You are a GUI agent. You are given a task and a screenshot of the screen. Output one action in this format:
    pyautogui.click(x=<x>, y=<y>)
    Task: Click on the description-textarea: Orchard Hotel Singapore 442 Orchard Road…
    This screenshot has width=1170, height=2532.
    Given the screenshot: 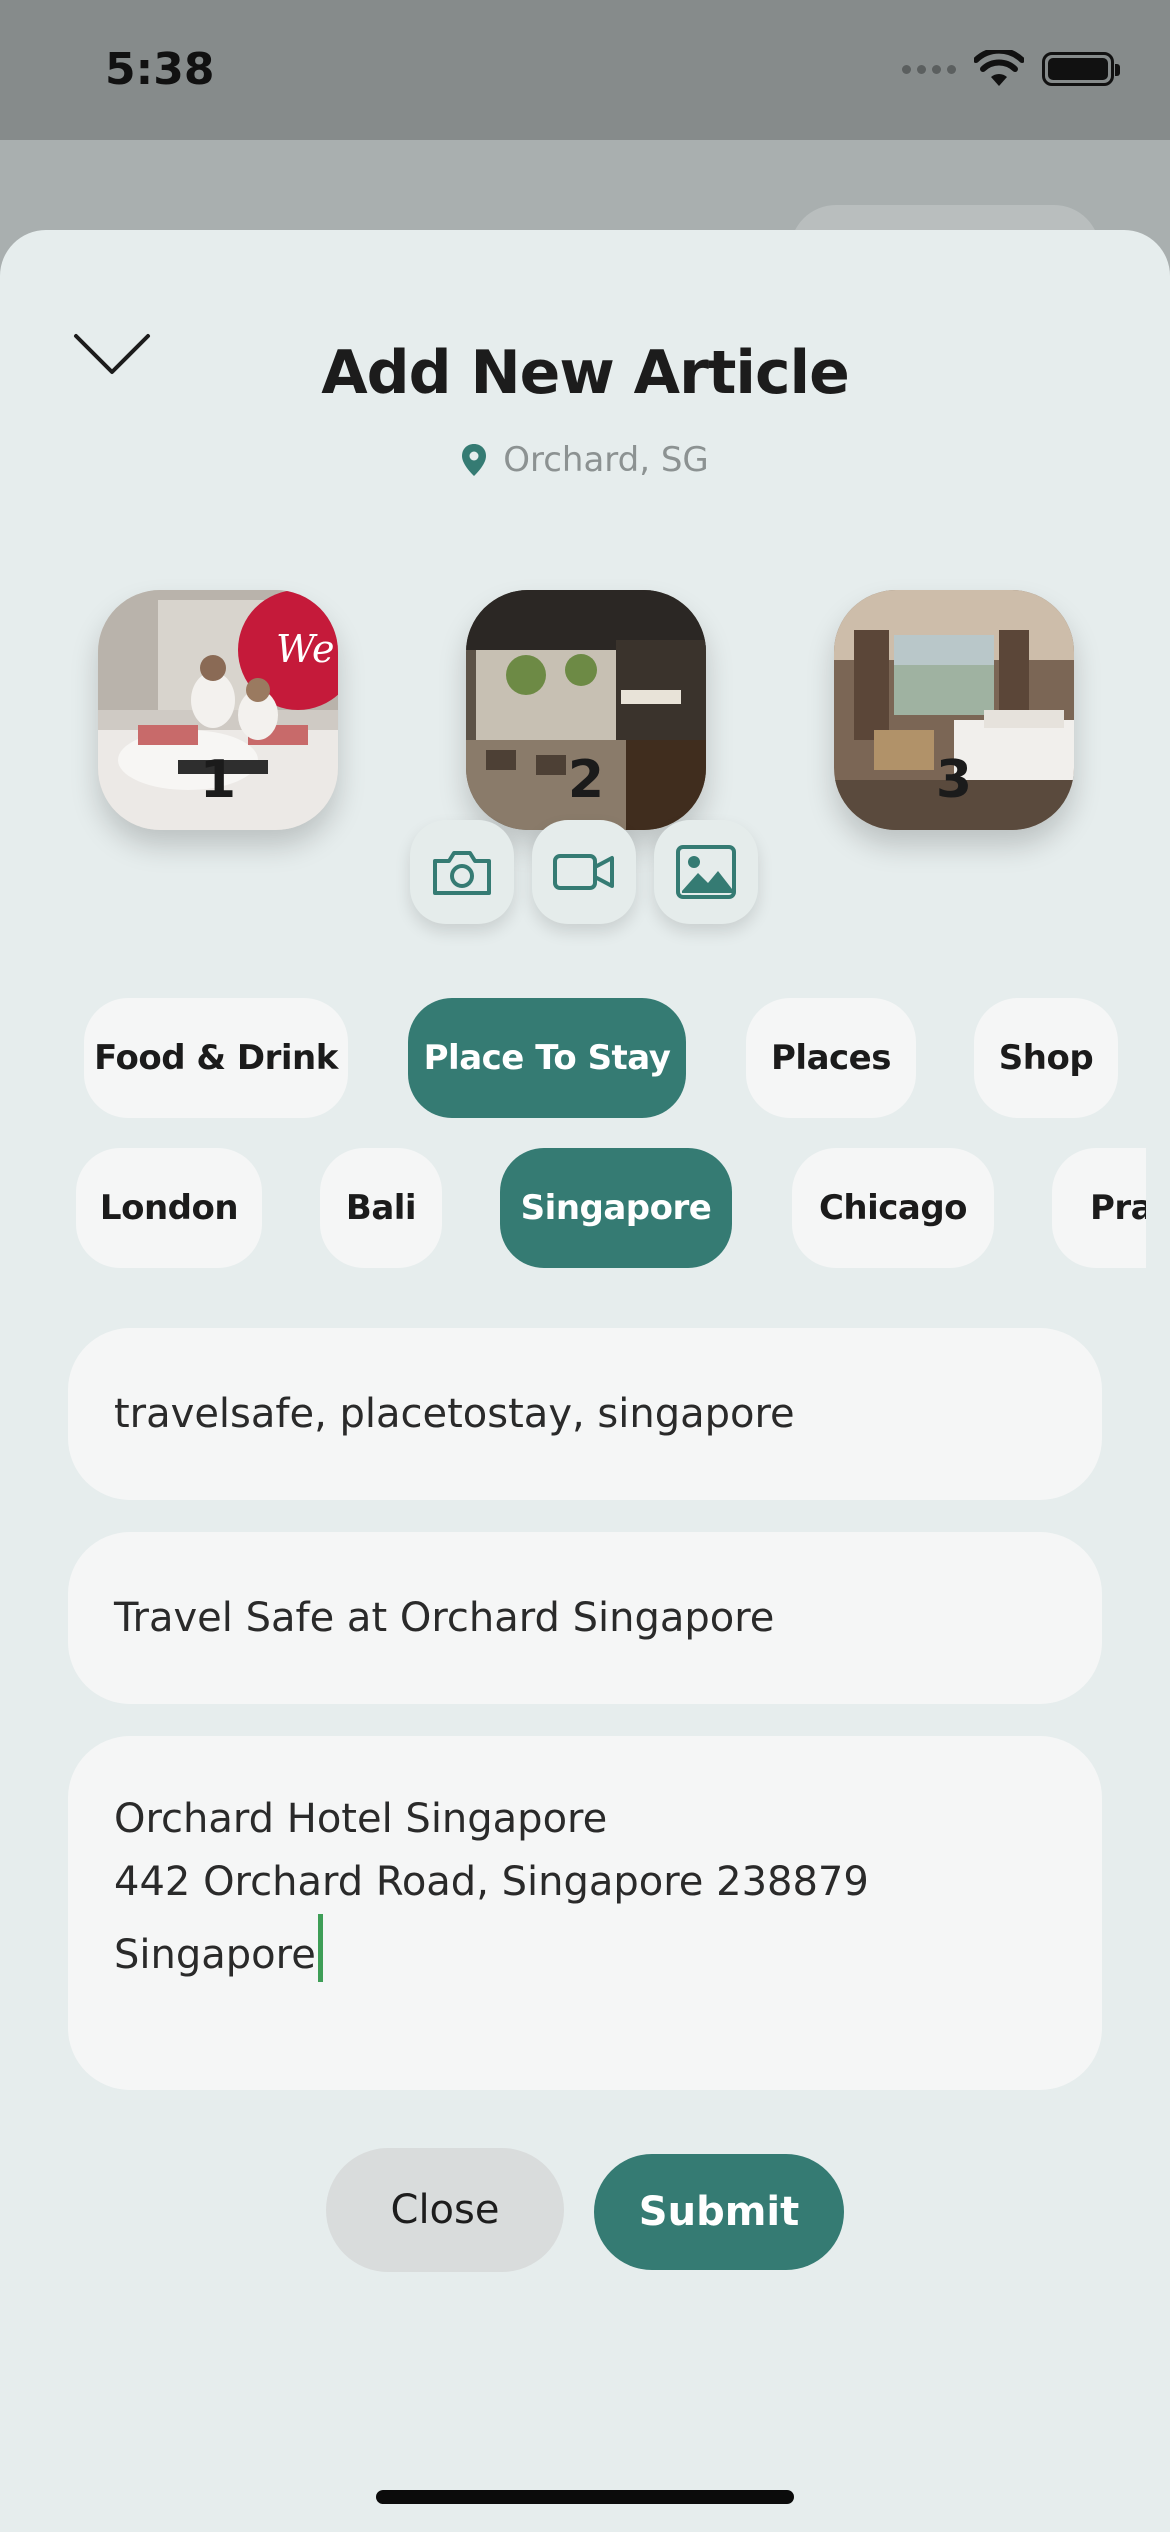 What is the action you would take?
    pyautogui.click(x=585, y=1913)
    